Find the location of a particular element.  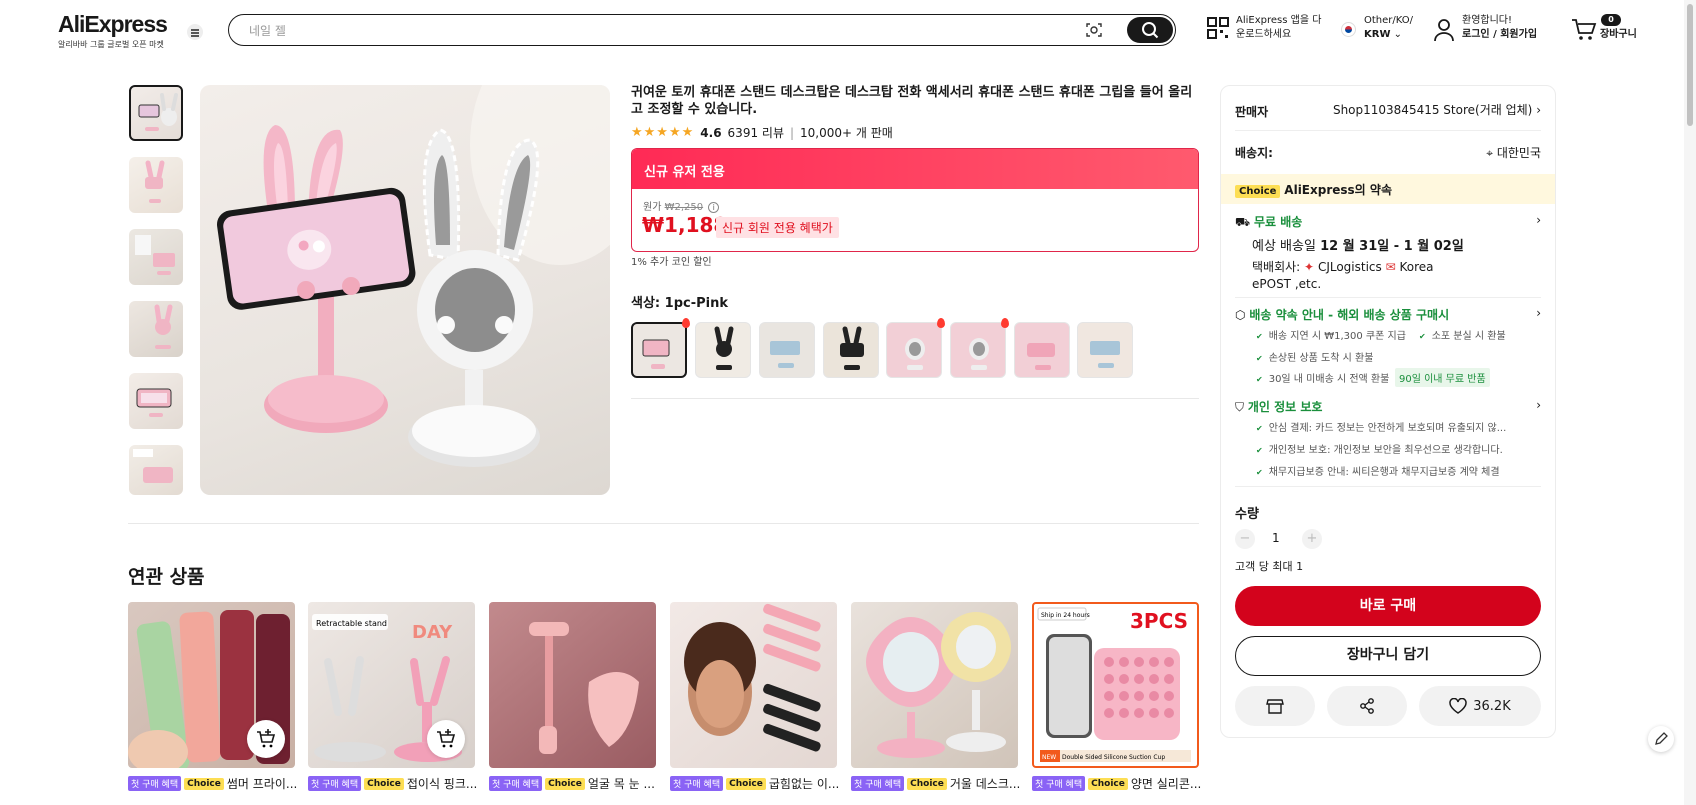

search-input: 네일 젤 is located at coordinates (267, 30).